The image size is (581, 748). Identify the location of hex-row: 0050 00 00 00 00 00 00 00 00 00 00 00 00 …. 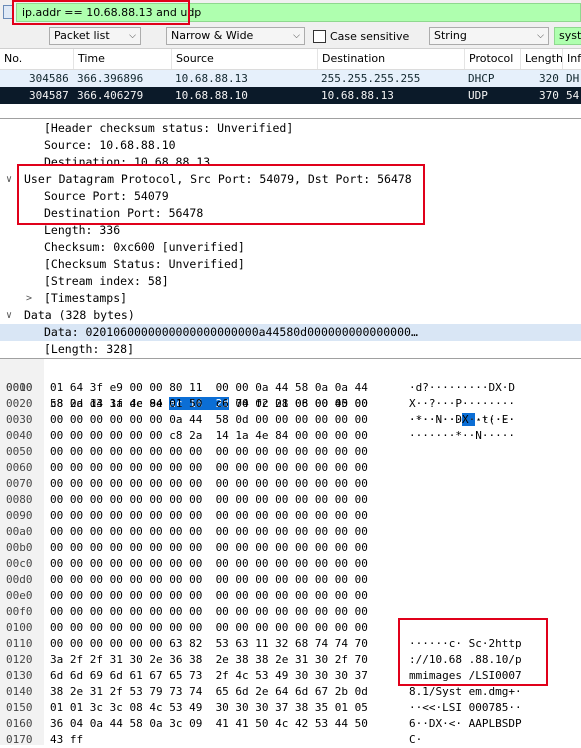
(290, 452).